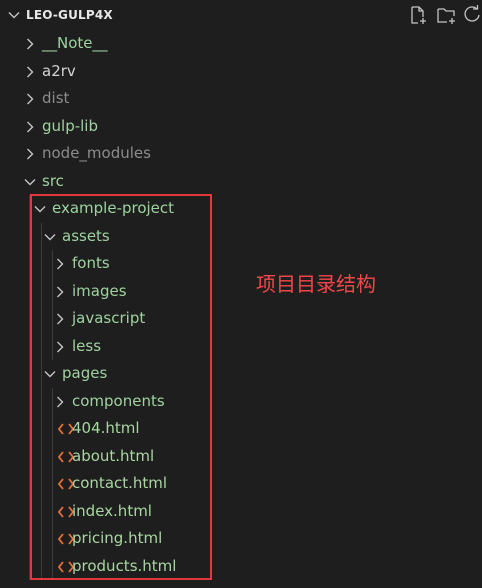 This screenshot has height=588, width=482. Describe the element at coordinates (472, 15) in the screenshot. I see `refresh-icon` at that location.